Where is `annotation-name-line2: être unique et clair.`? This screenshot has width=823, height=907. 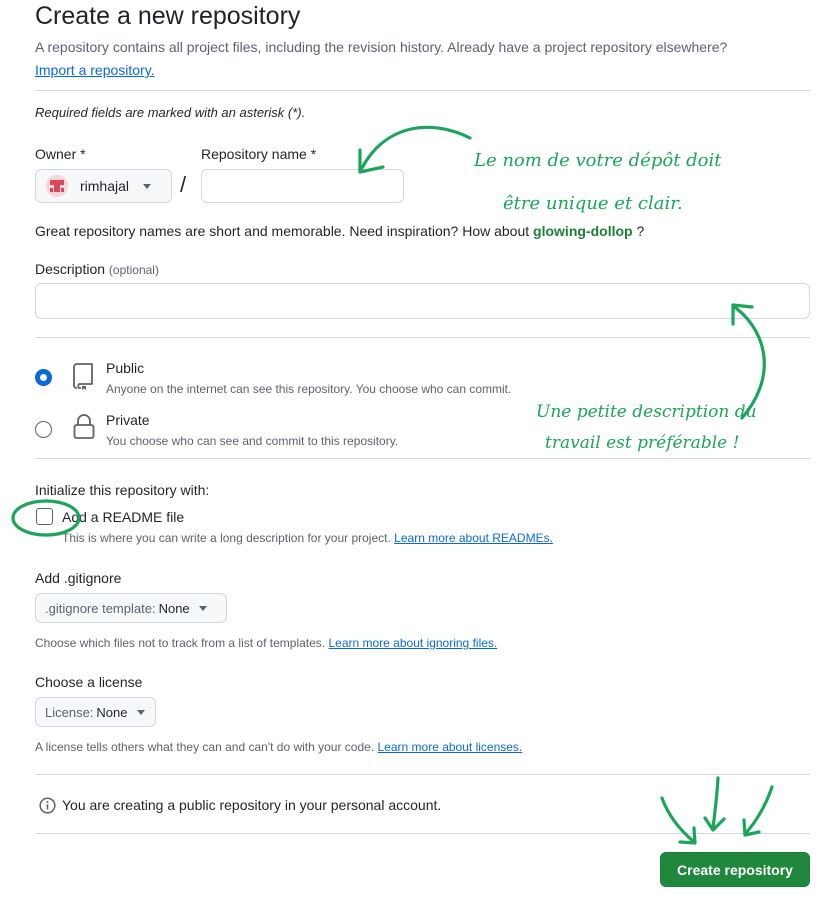
annotation-name-line2: être unique et clair. is located at coordinates (593, 203).